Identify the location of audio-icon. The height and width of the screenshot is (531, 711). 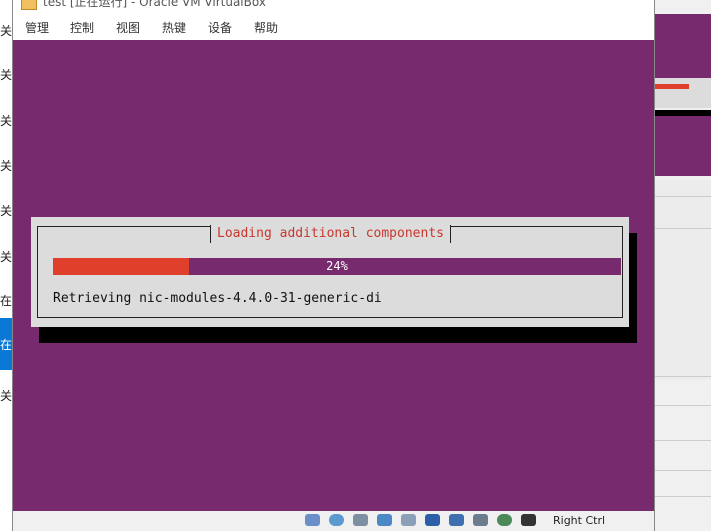
(360, 520).